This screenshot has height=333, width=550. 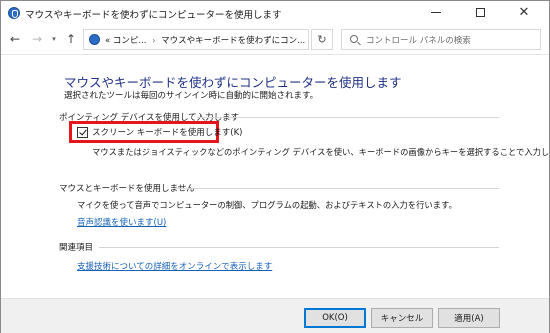 I want to click on minimize-icon, so click(x=436, y=12).